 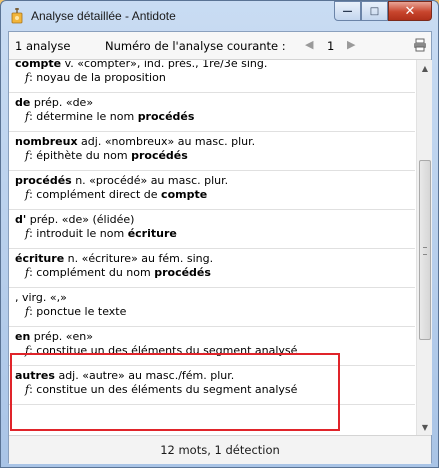 What do you see at coordinates (41, 297) in the screenshot?
I see `entry-grammar: , virg. «,»` at bounding box center [41, 297].